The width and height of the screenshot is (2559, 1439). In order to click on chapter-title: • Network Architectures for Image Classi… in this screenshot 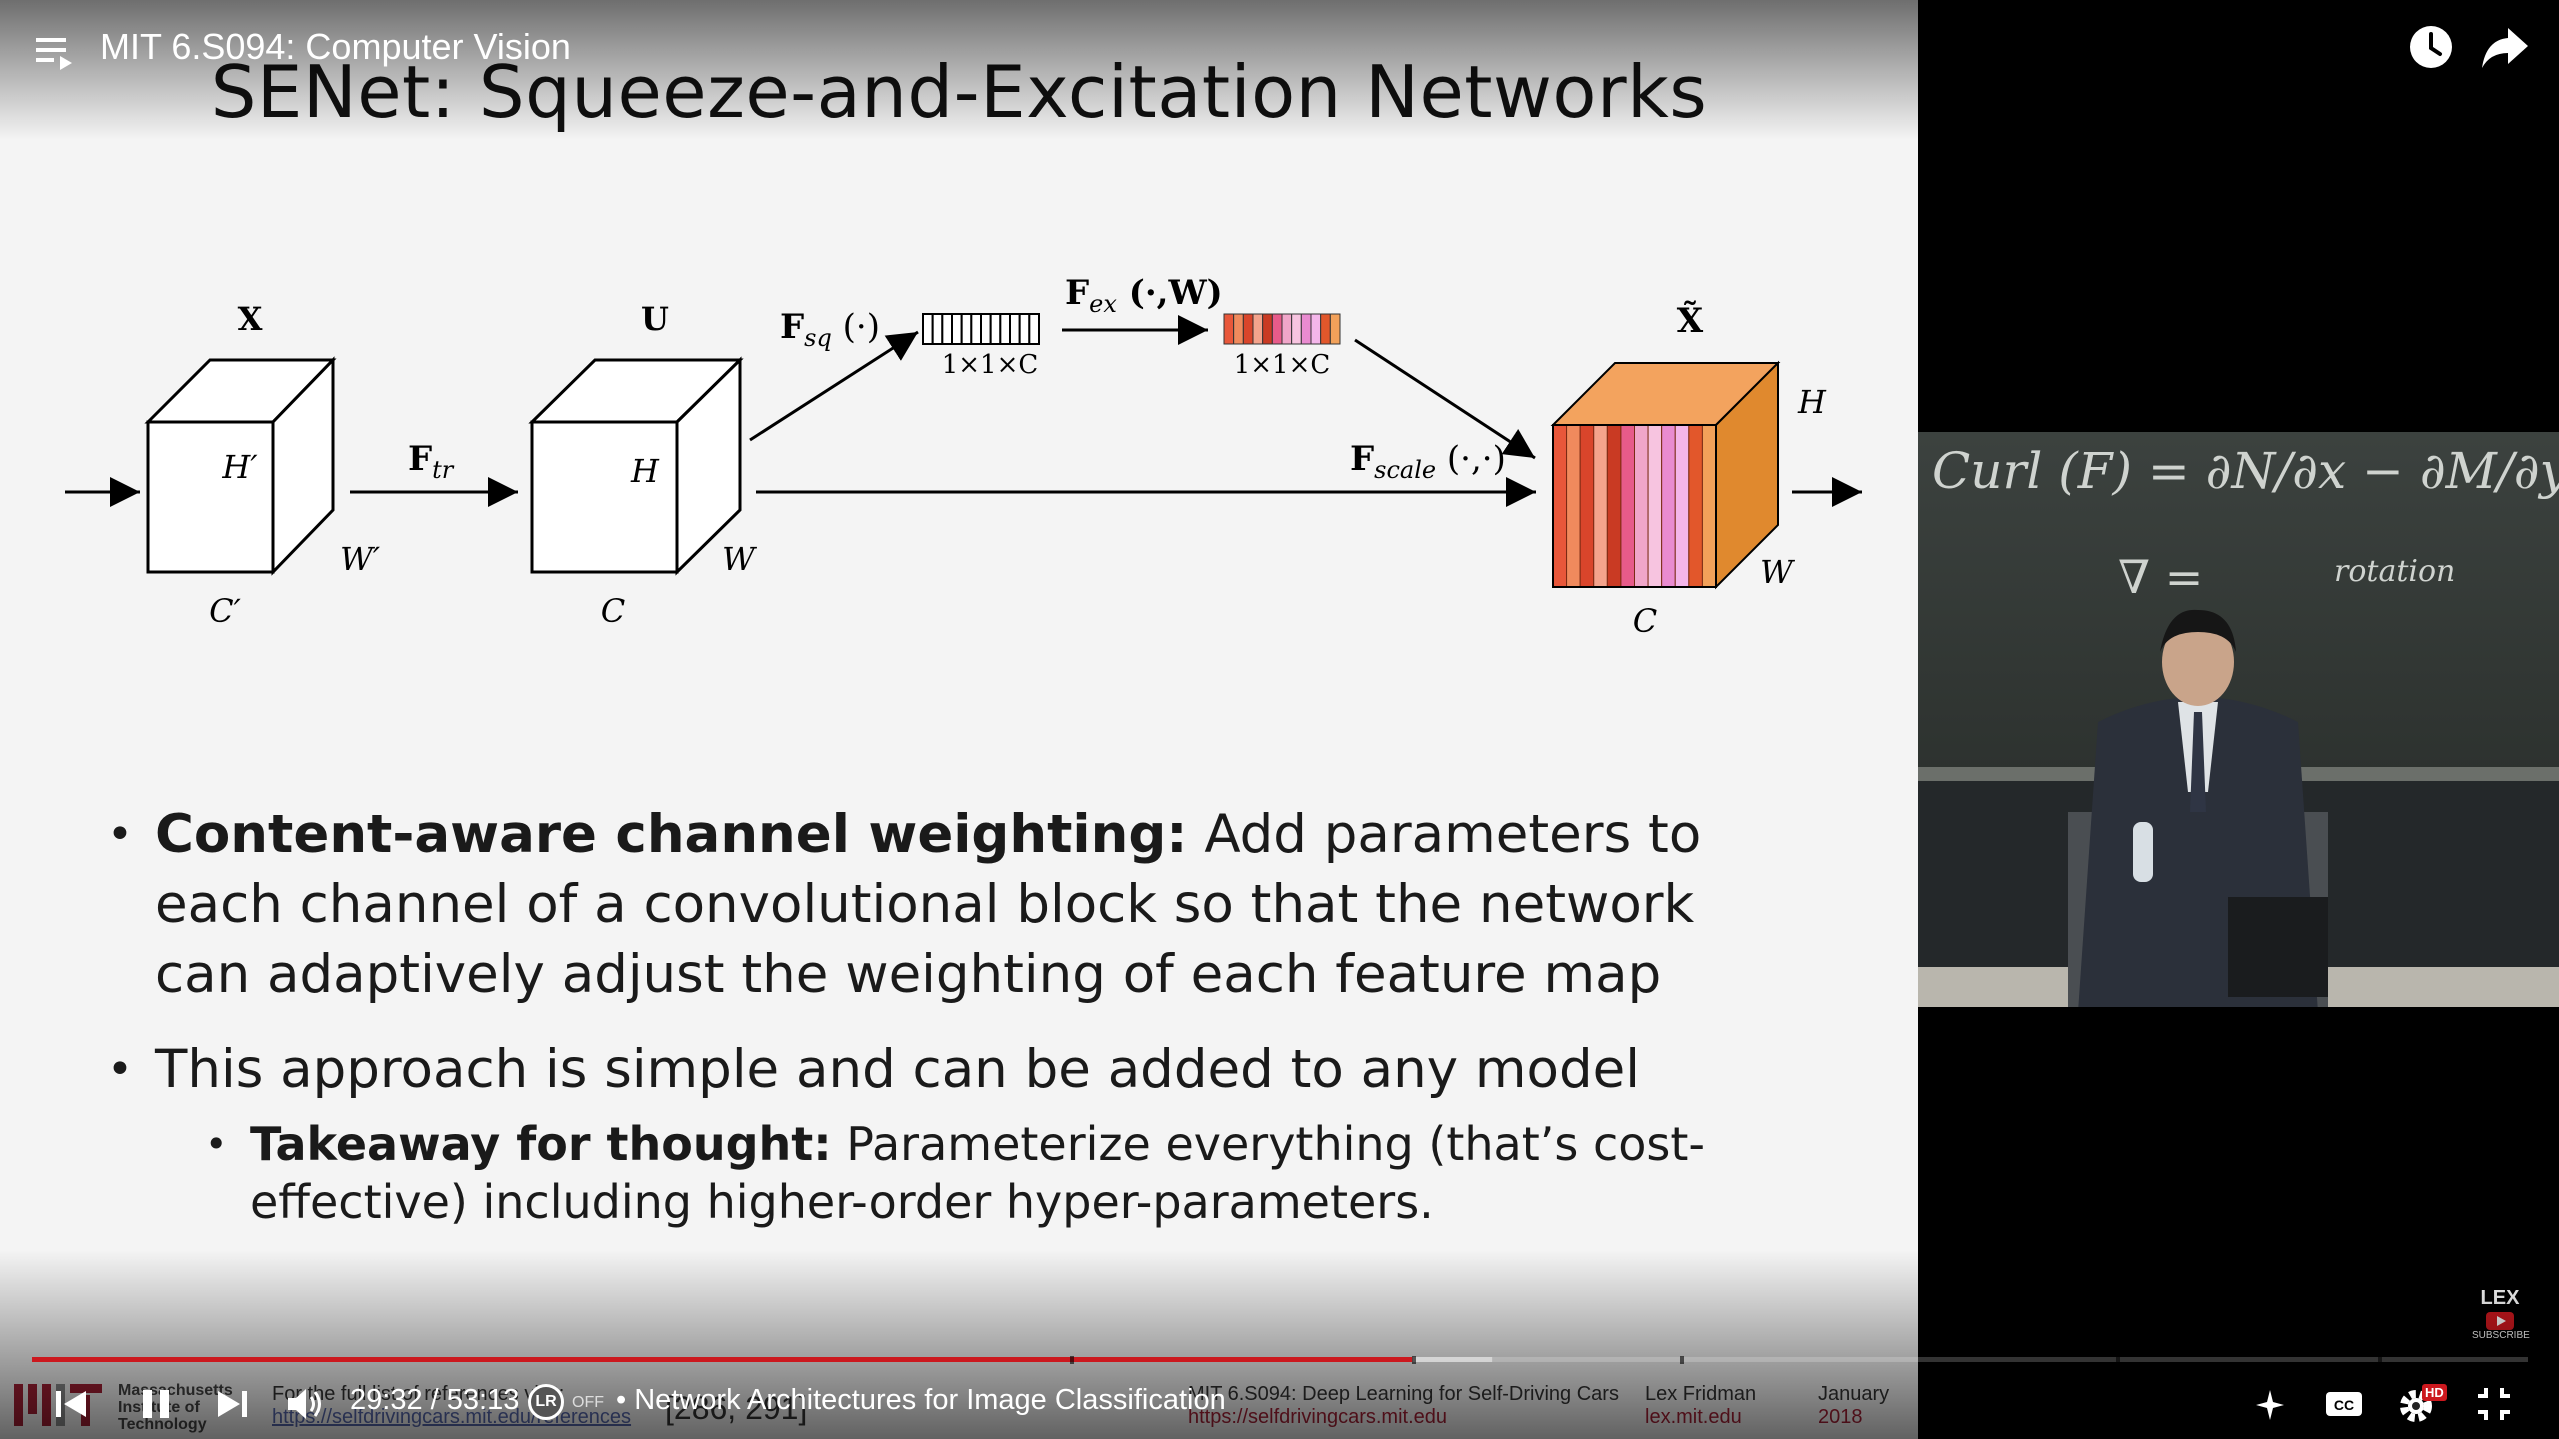, I will do `click(921, 1400)`.